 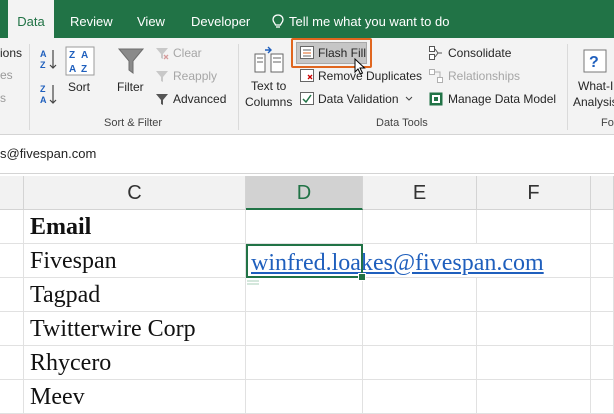 I want to click on text-to-columns-line2: Columns, so click(x=268, y=102).